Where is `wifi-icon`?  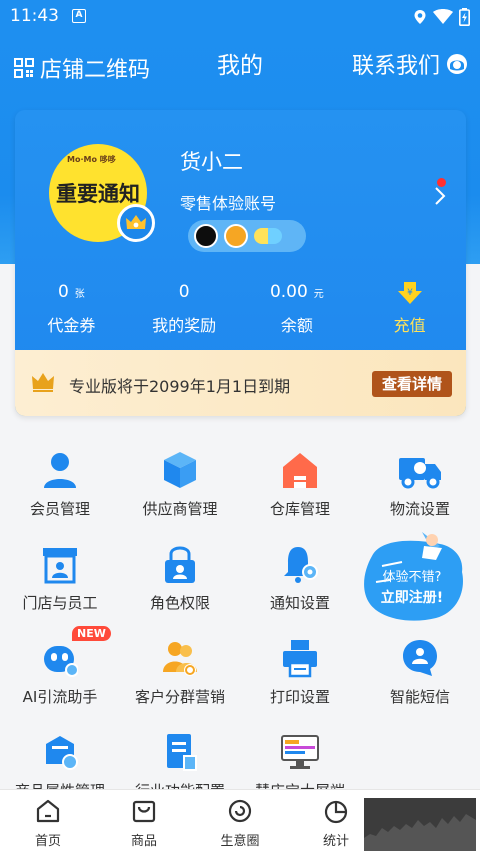
wifi-icon is located at coordinates (443, 16).